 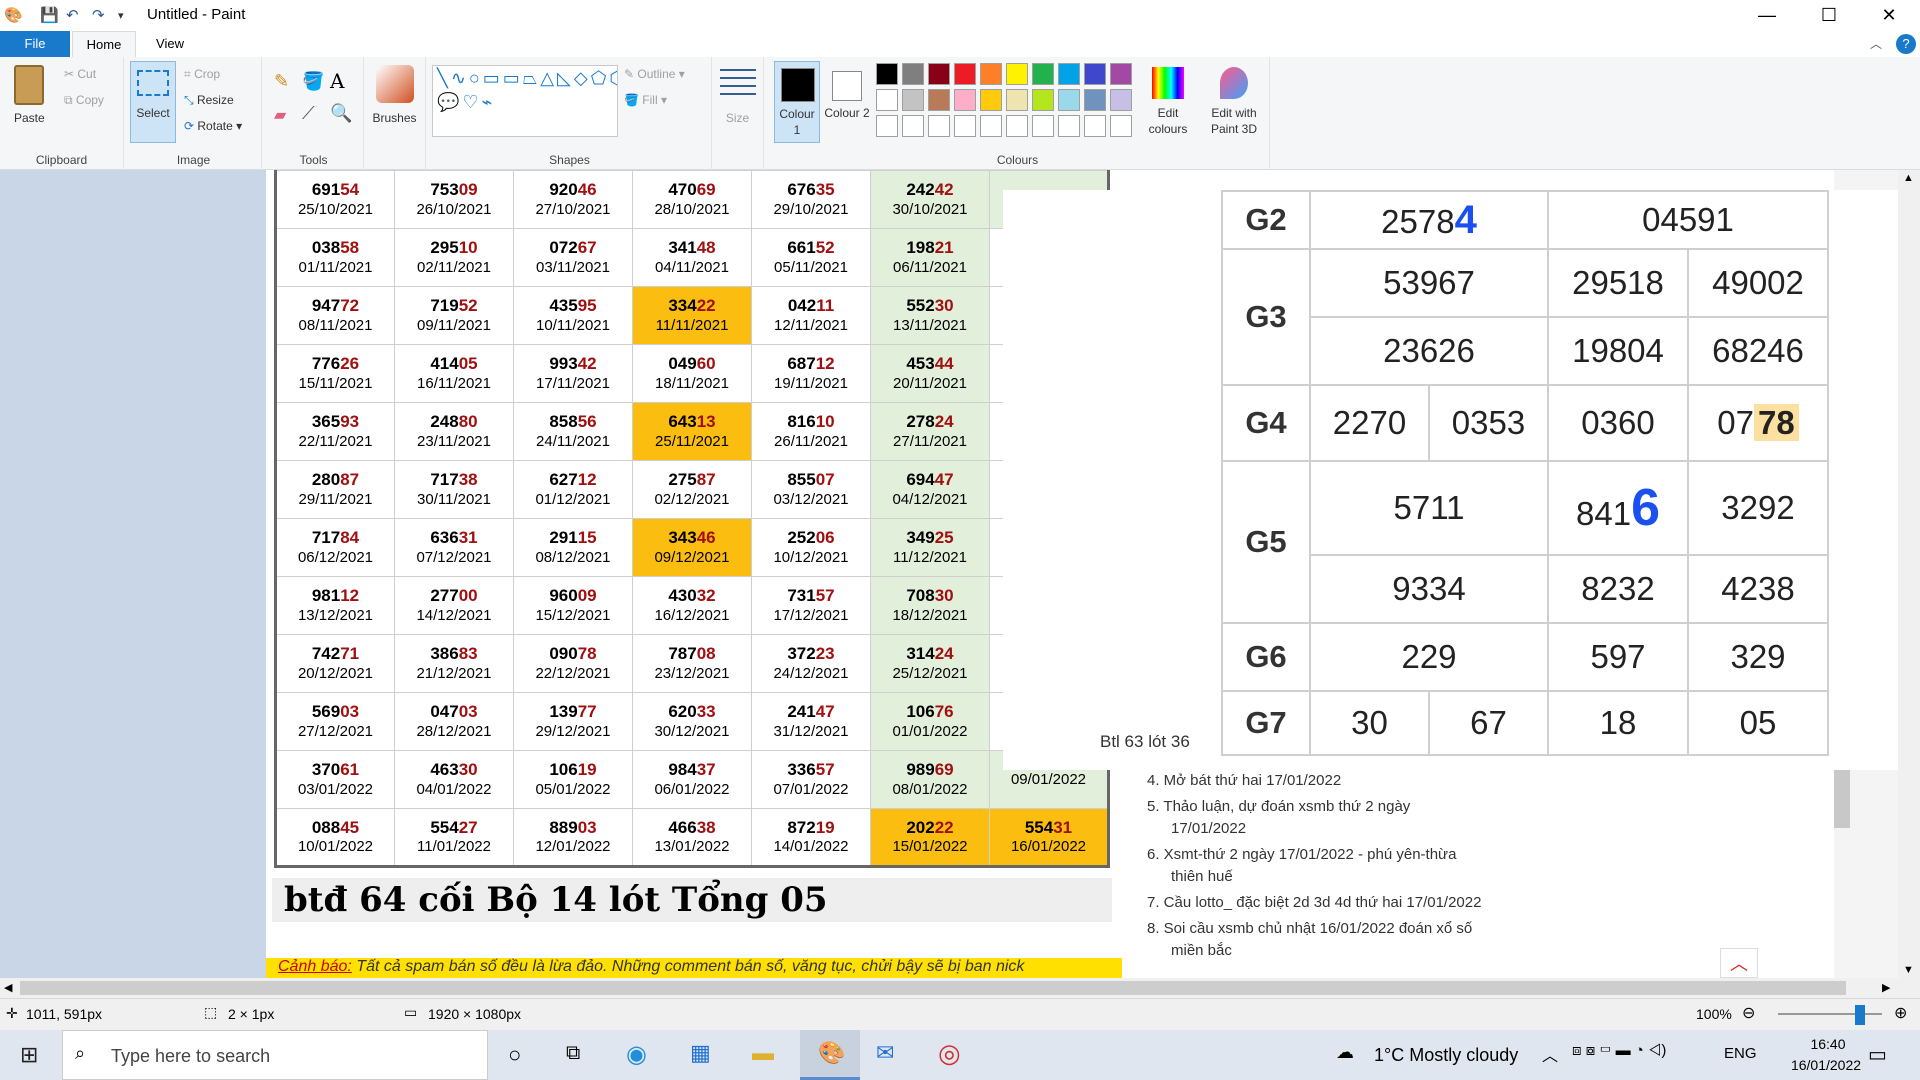 What do you see at coordinates (280, 115) in the screenshot?
I see `eraser-icon: ▰` at bounding box center [280, 115].